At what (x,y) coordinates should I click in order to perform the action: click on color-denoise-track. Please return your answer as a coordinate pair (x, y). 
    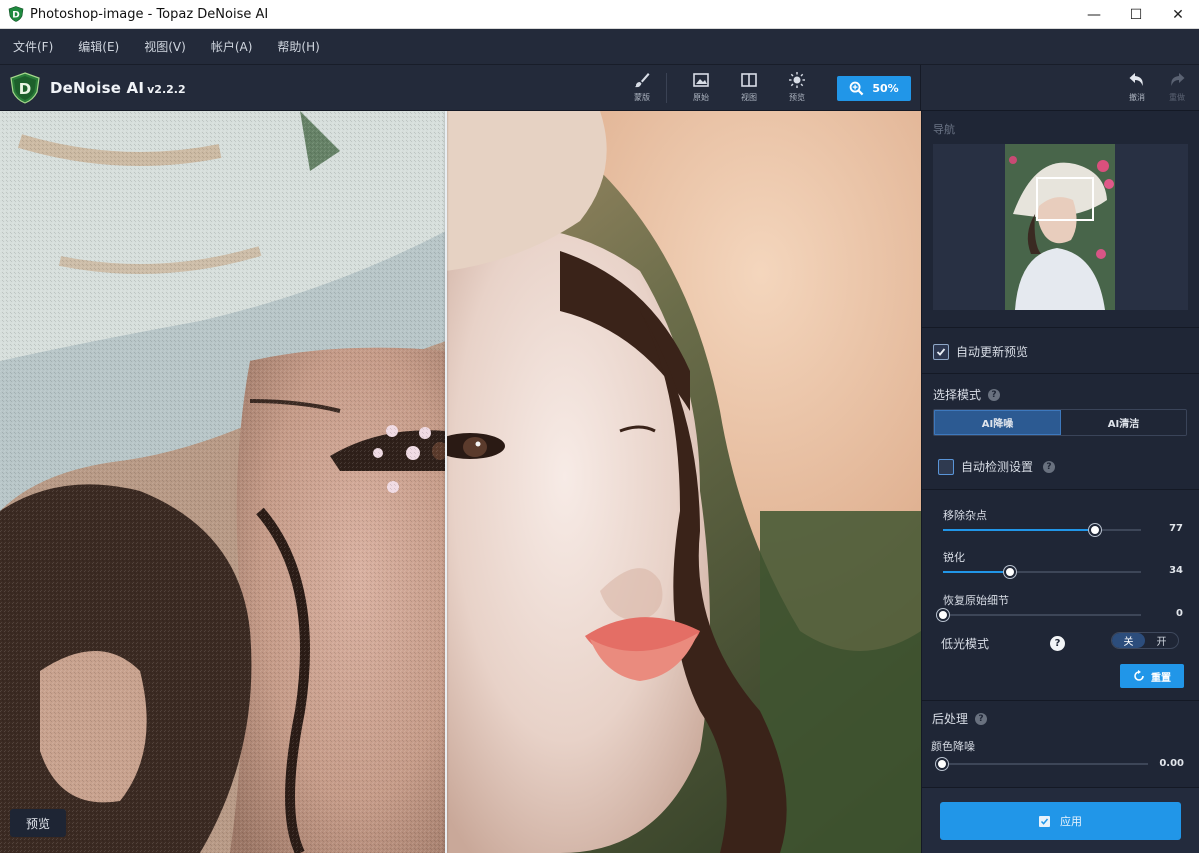
    Looking at the image, I should click on (1042, 764).